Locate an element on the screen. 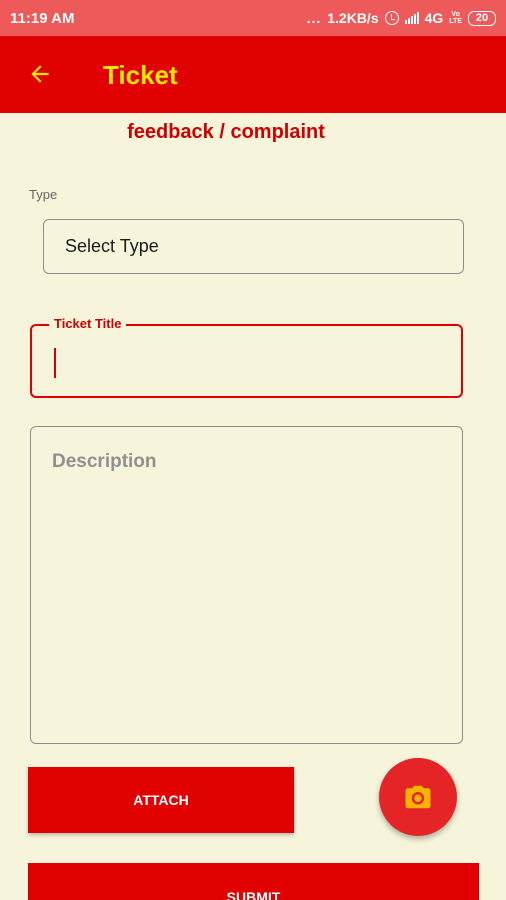 The width and height of the screenshot is (506, 900). back-button is located at coordinates (40, 74).